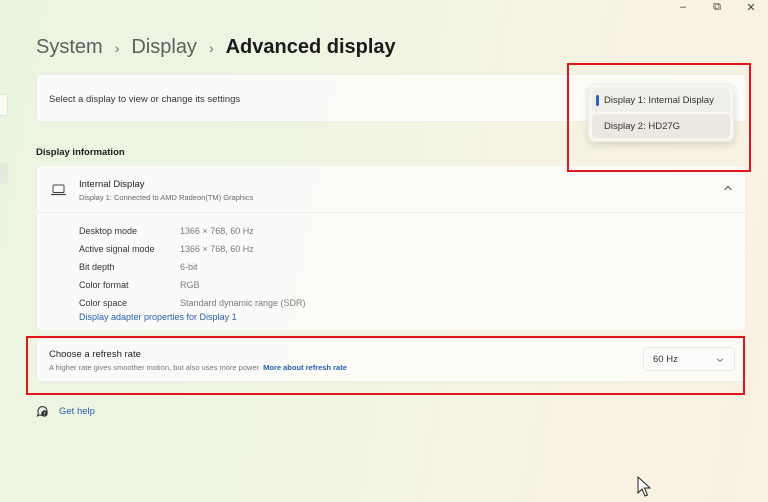 This screenshot has height=502, width=768. I want to click on info-key: Desktop mode, so click(108, 231).